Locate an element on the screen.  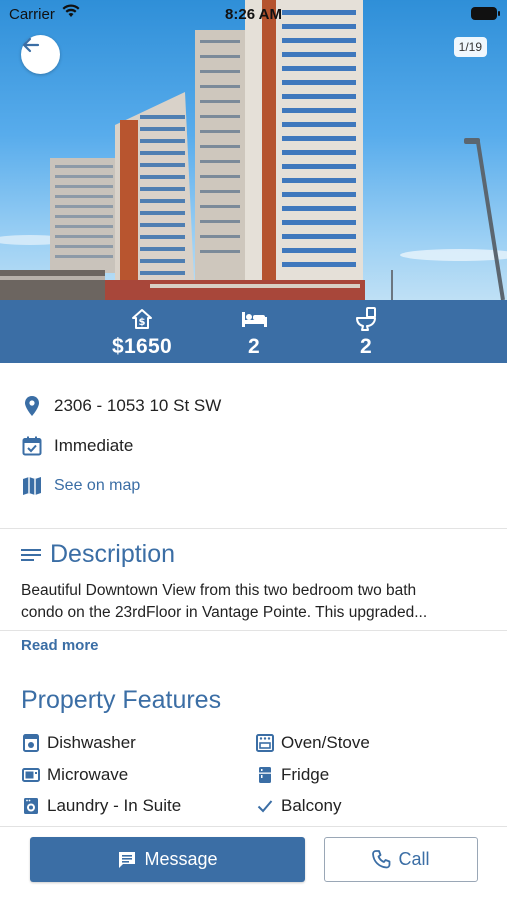
availability-text: Immediate is located at coordinates (94, 445).